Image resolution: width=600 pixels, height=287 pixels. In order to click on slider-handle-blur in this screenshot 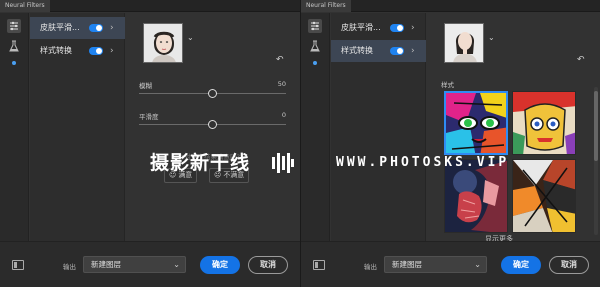, I will do `click(212, 93)`.